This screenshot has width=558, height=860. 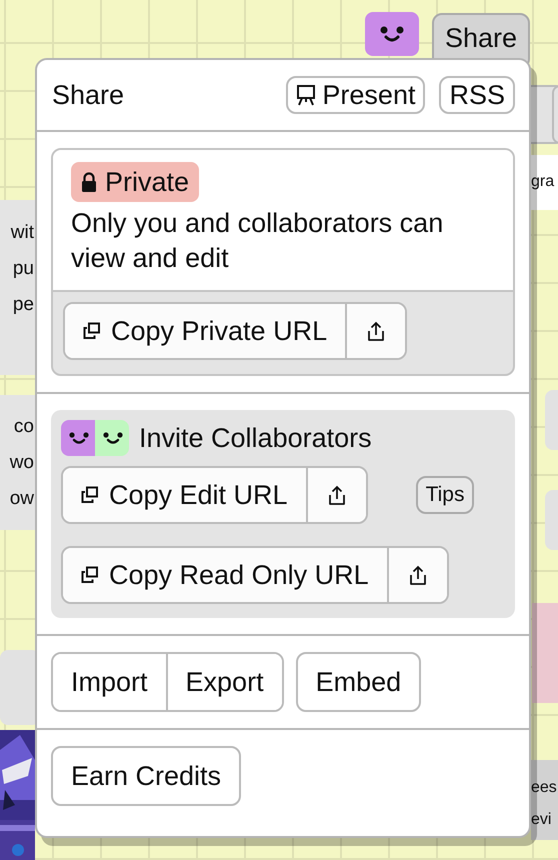 I want to click on note-text: pe, so click(x=23, y=305).